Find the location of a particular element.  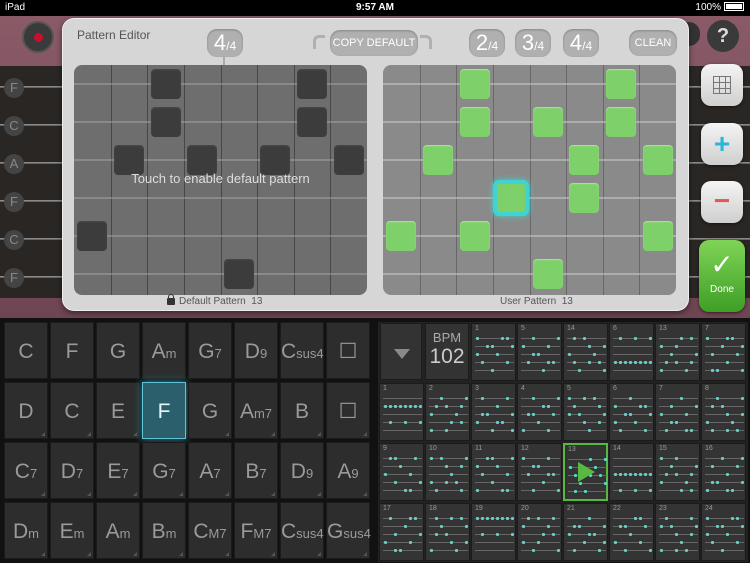

pattern-thumbnail: 16 is located at coordinates (723, 472).